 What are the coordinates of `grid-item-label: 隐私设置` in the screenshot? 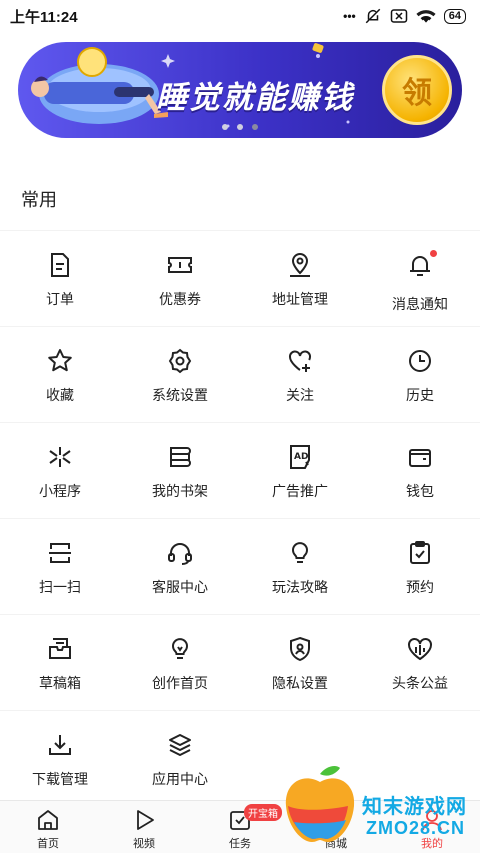 It's located at (300, 683).